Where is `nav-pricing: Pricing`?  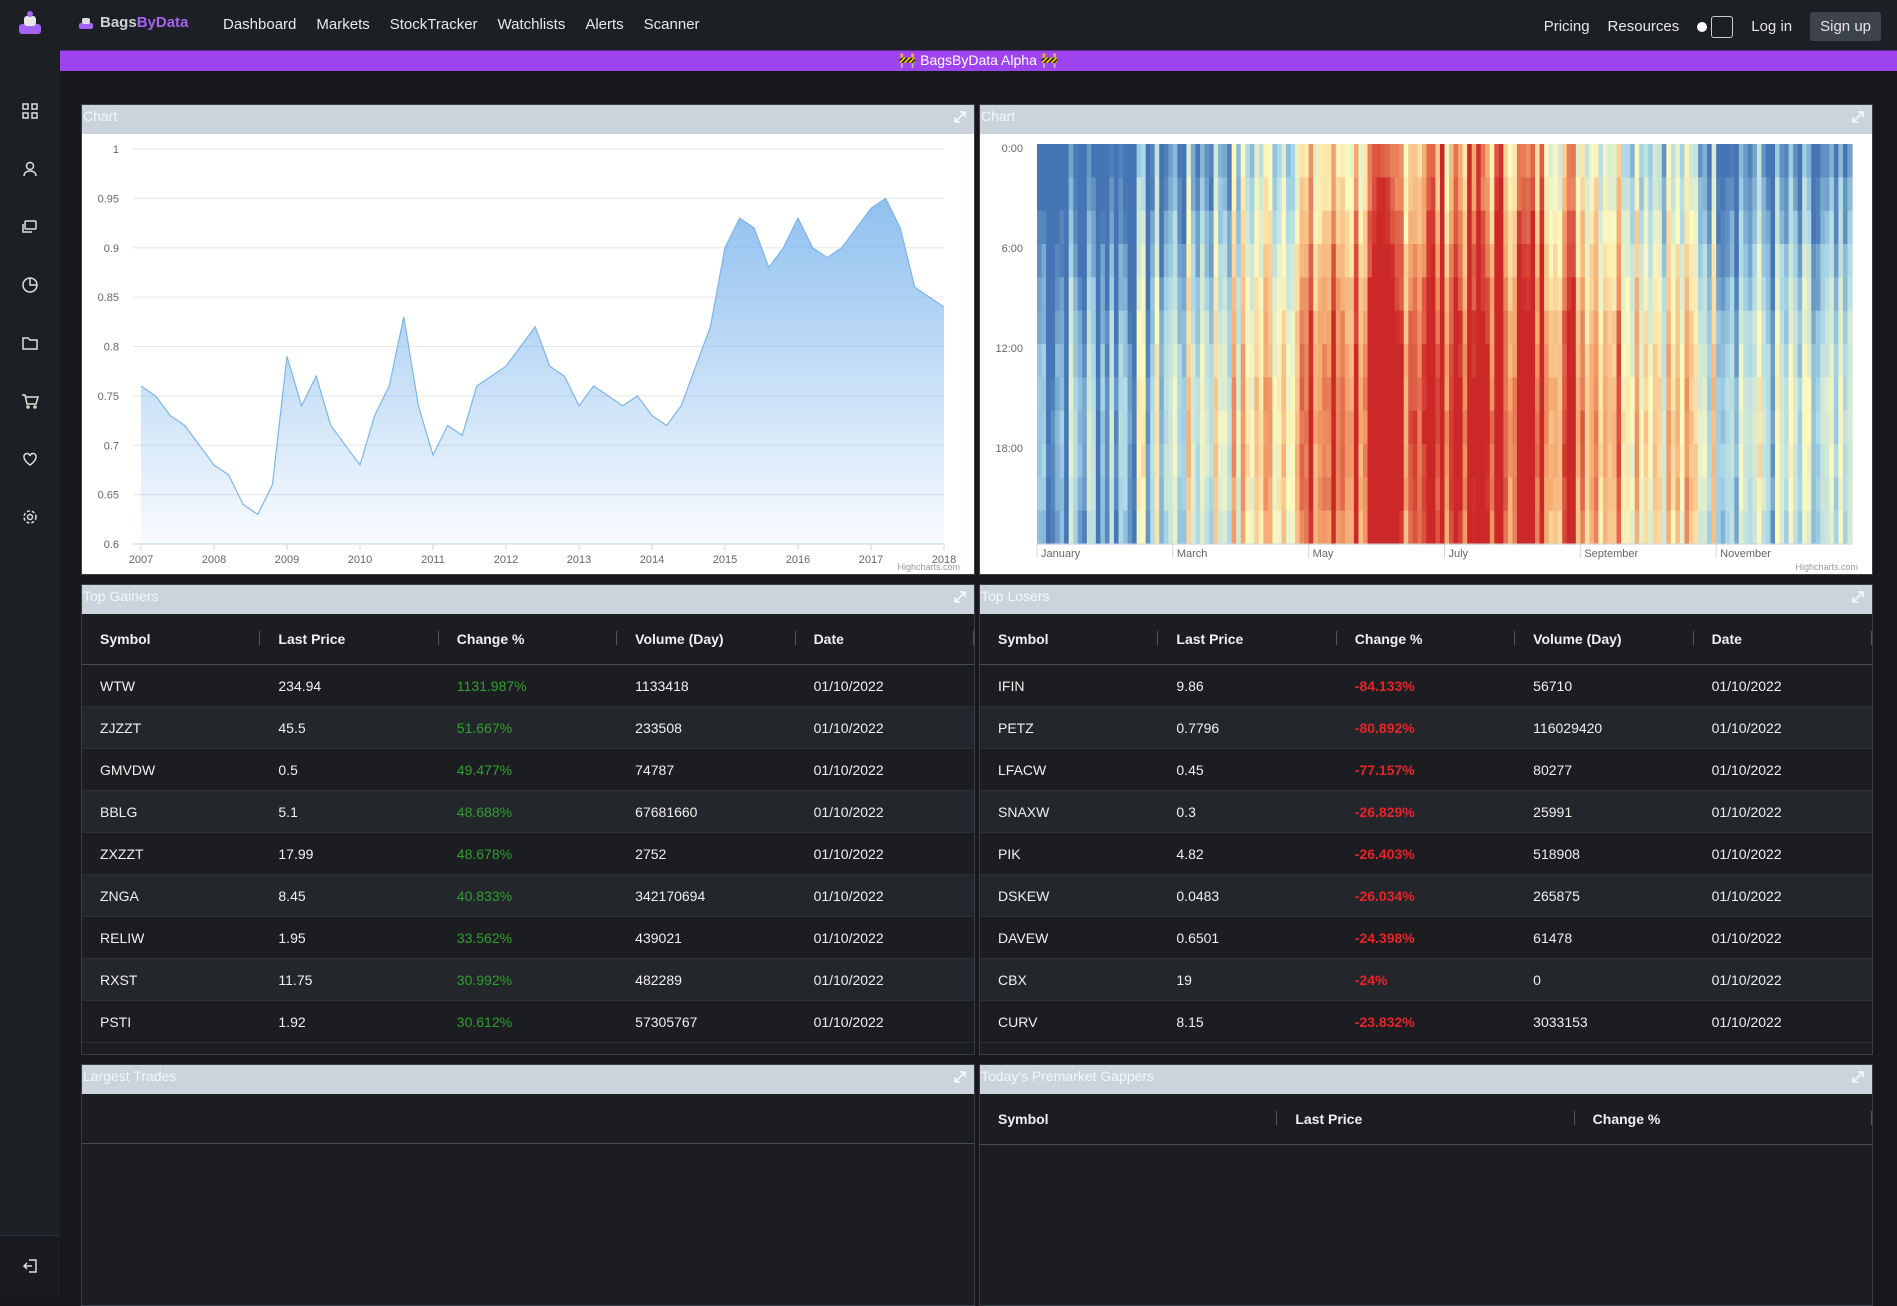 nav-pricing: Pricing is located at coordinates (1567, 26).